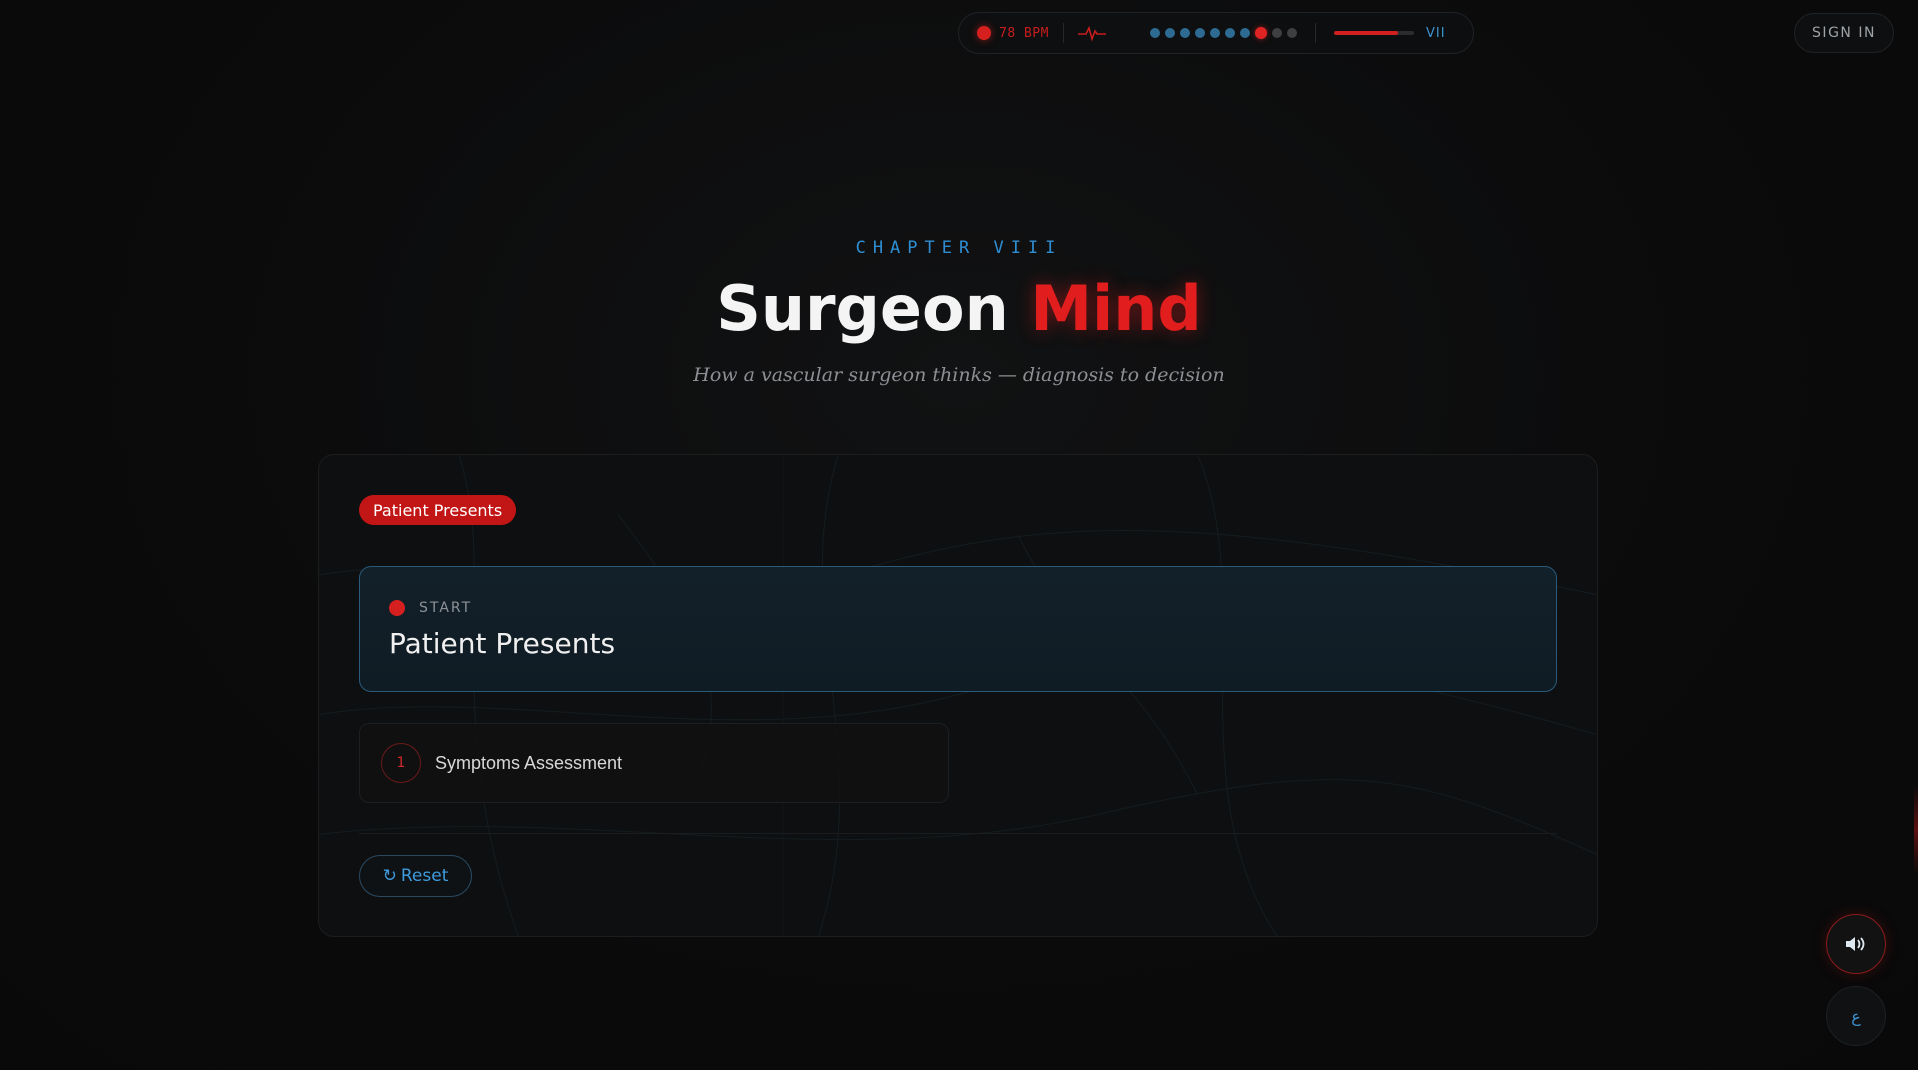  What do you see at coordinates (424, 876) in the screenshot?
I see `reset-label: Reset` at bounding box center [424, 876].